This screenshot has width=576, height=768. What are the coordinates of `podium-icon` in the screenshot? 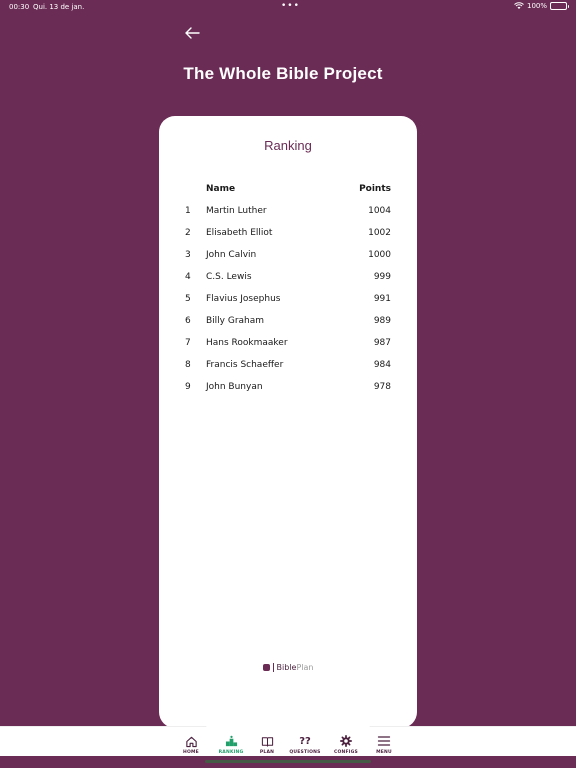 It's located at (231, 741).